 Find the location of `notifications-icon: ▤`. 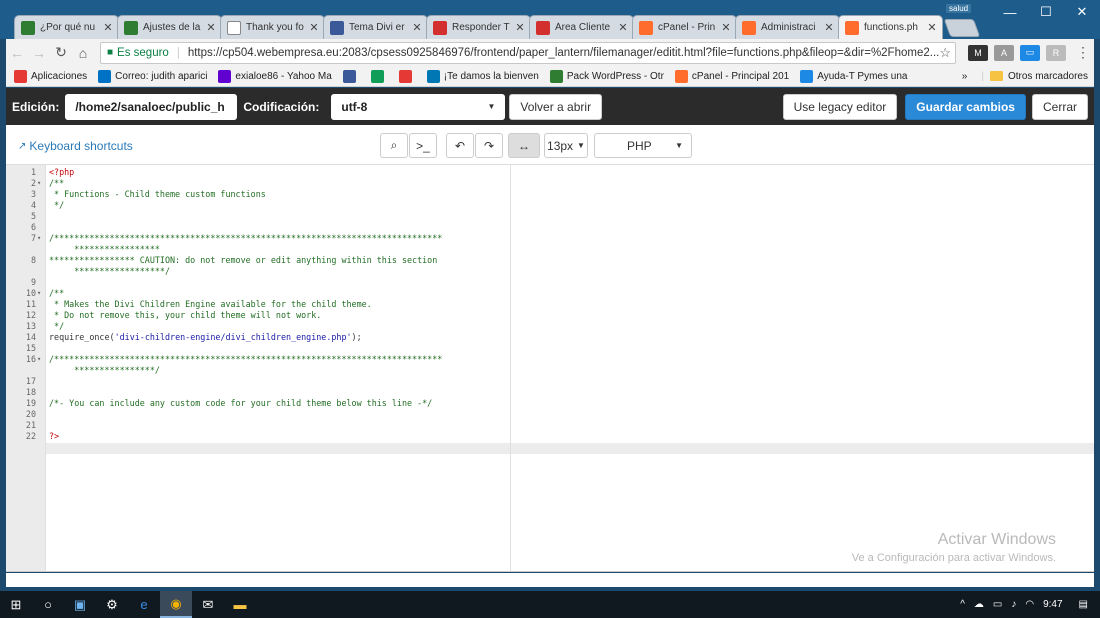

notifications-icon: ▤ is located at coordinates (1083, 604).